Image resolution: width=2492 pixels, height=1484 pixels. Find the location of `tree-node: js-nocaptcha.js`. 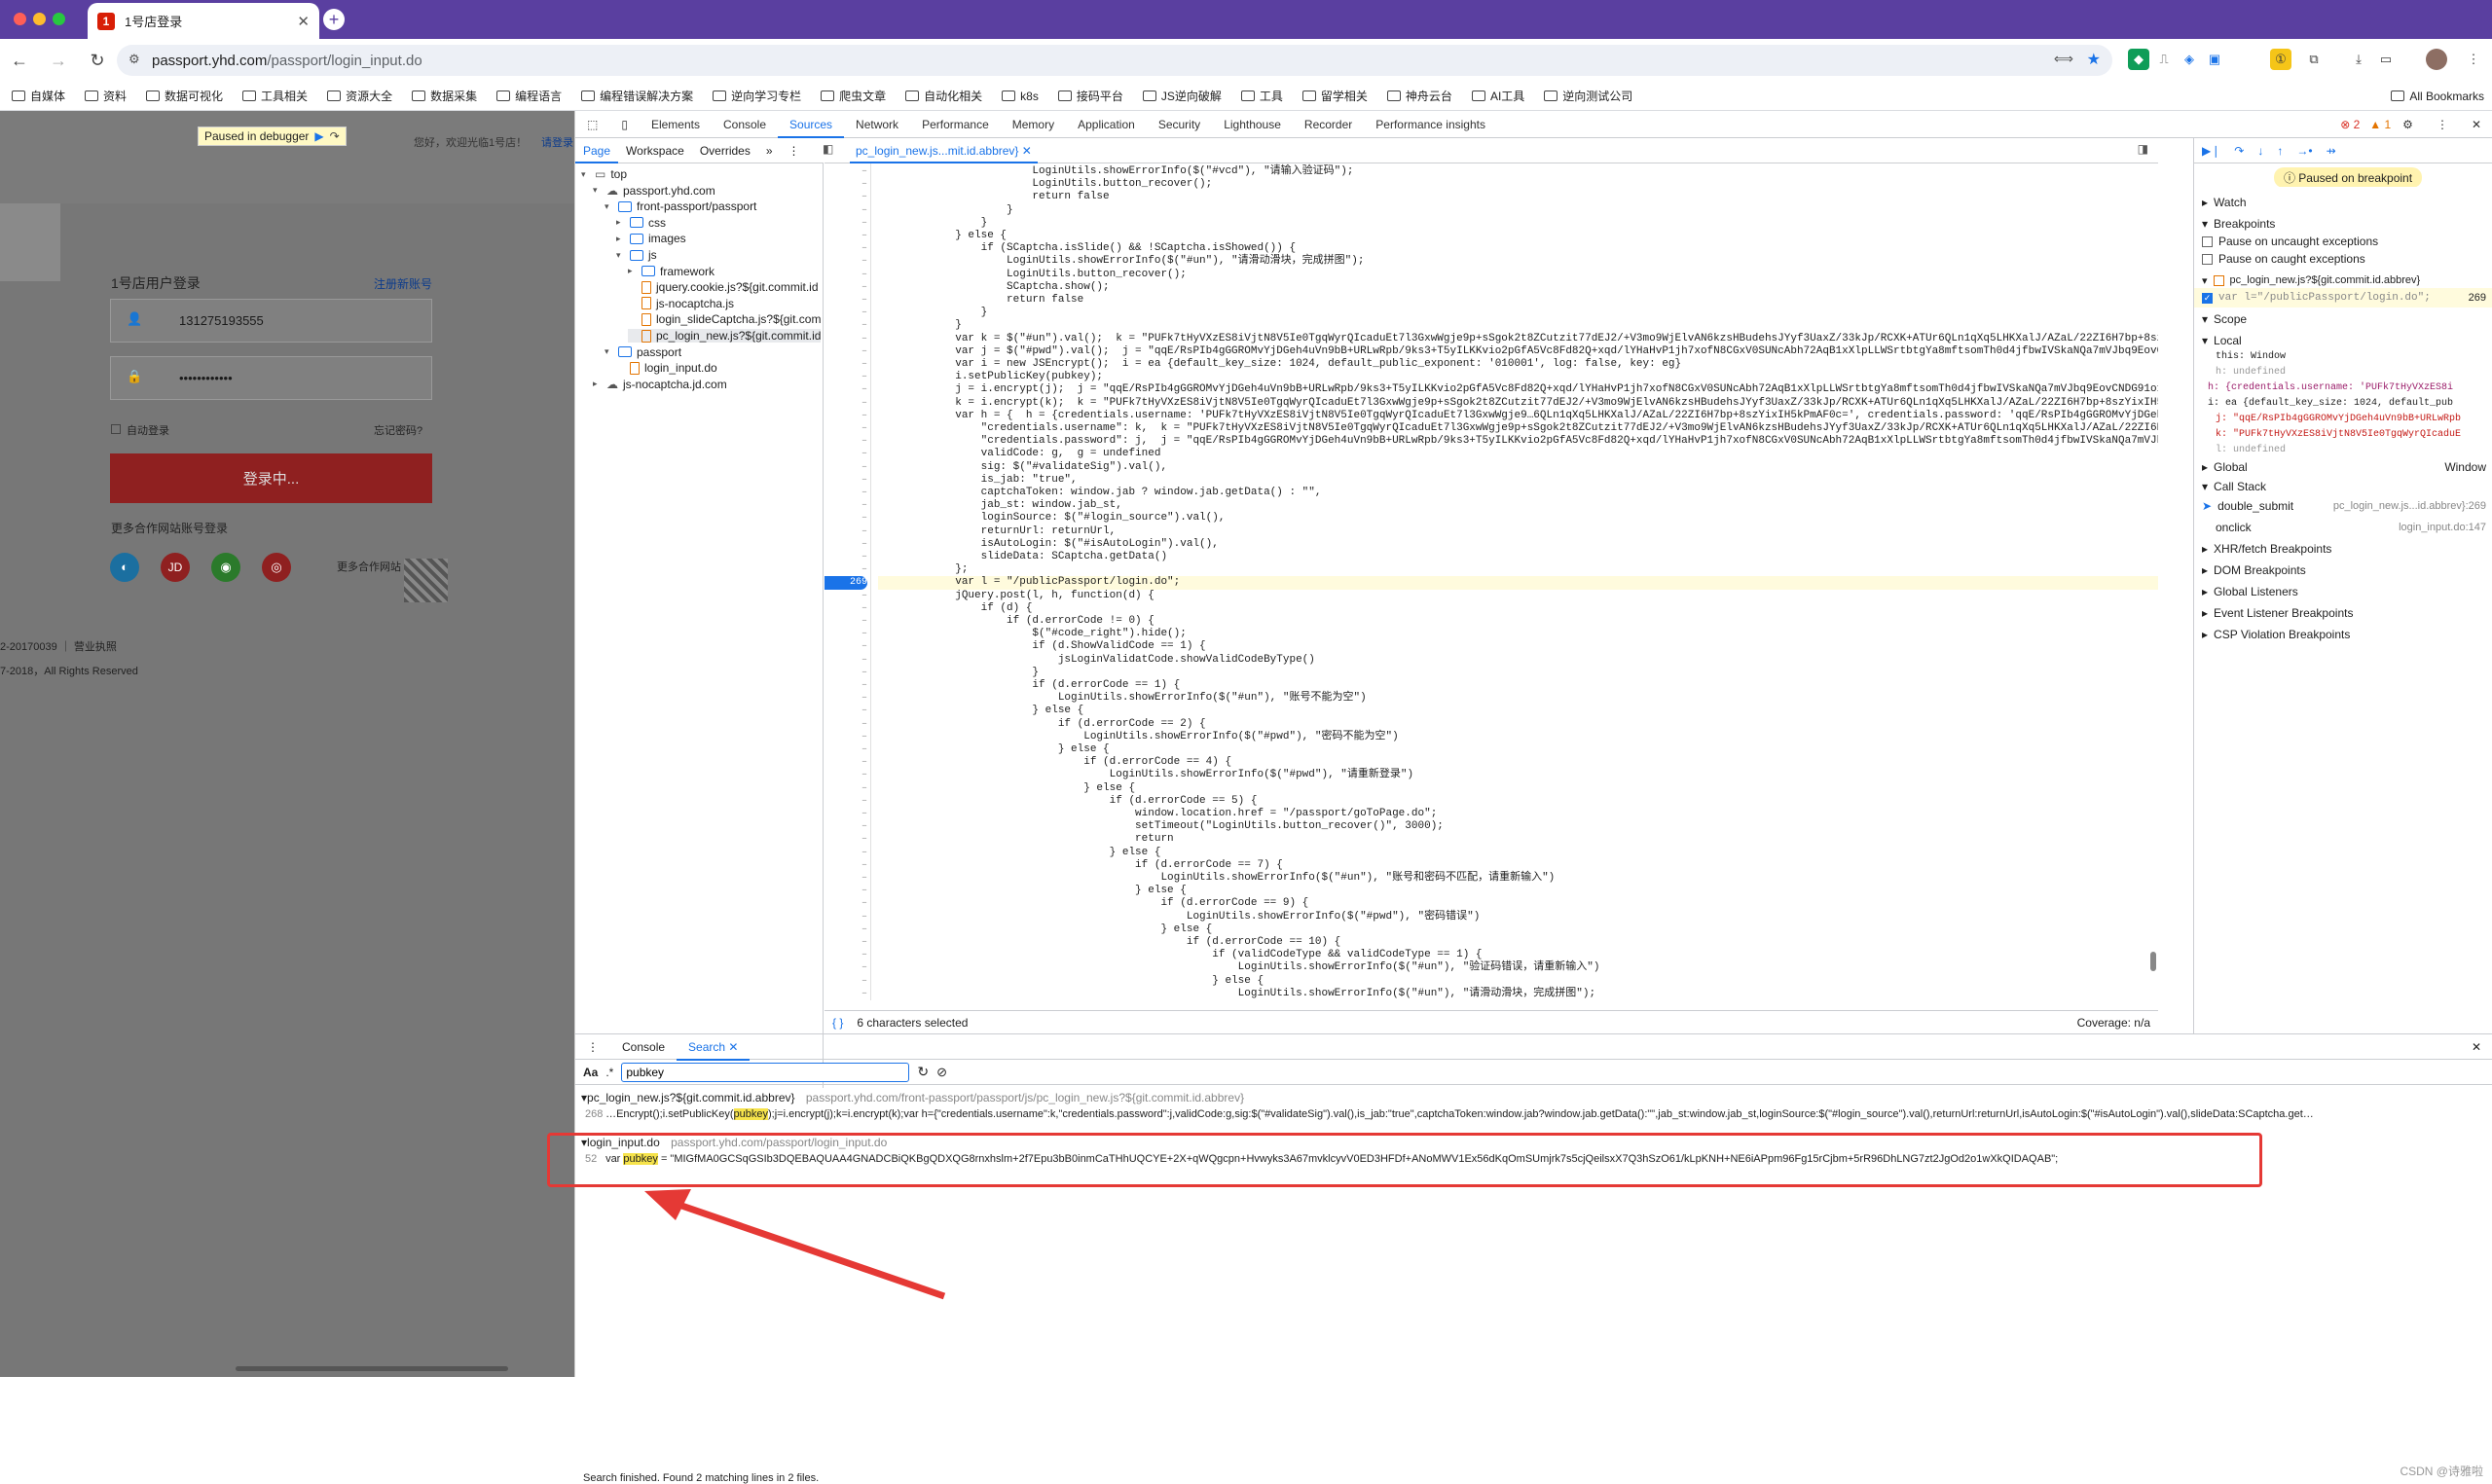

tree-node: js-nocaptcha.js is located at coordinates (681, 304).